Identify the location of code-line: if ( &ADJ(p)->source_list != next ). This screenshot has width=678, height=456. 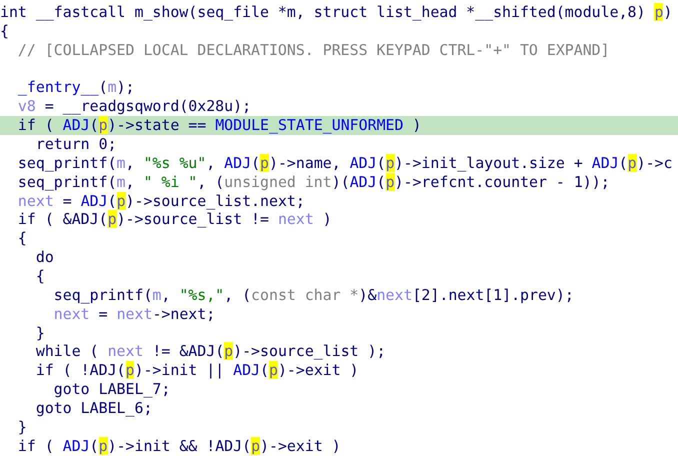
(174, 220).